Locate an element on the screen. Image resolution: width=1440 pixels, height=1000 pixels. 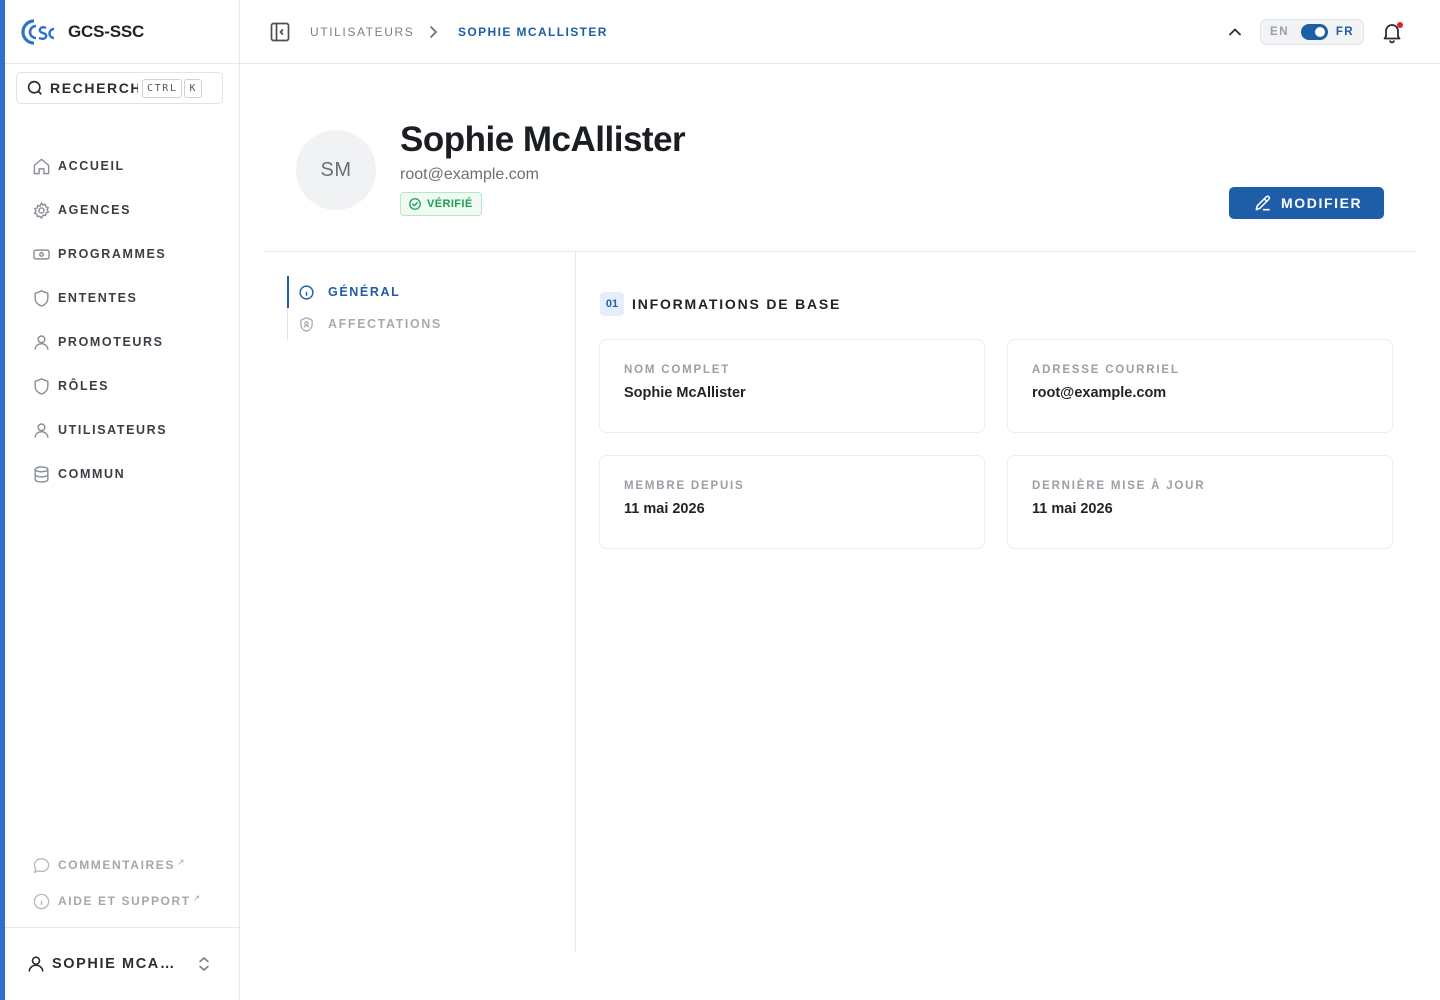
sidebar-item-label: RÔLES is located at coordinates (84, 386).